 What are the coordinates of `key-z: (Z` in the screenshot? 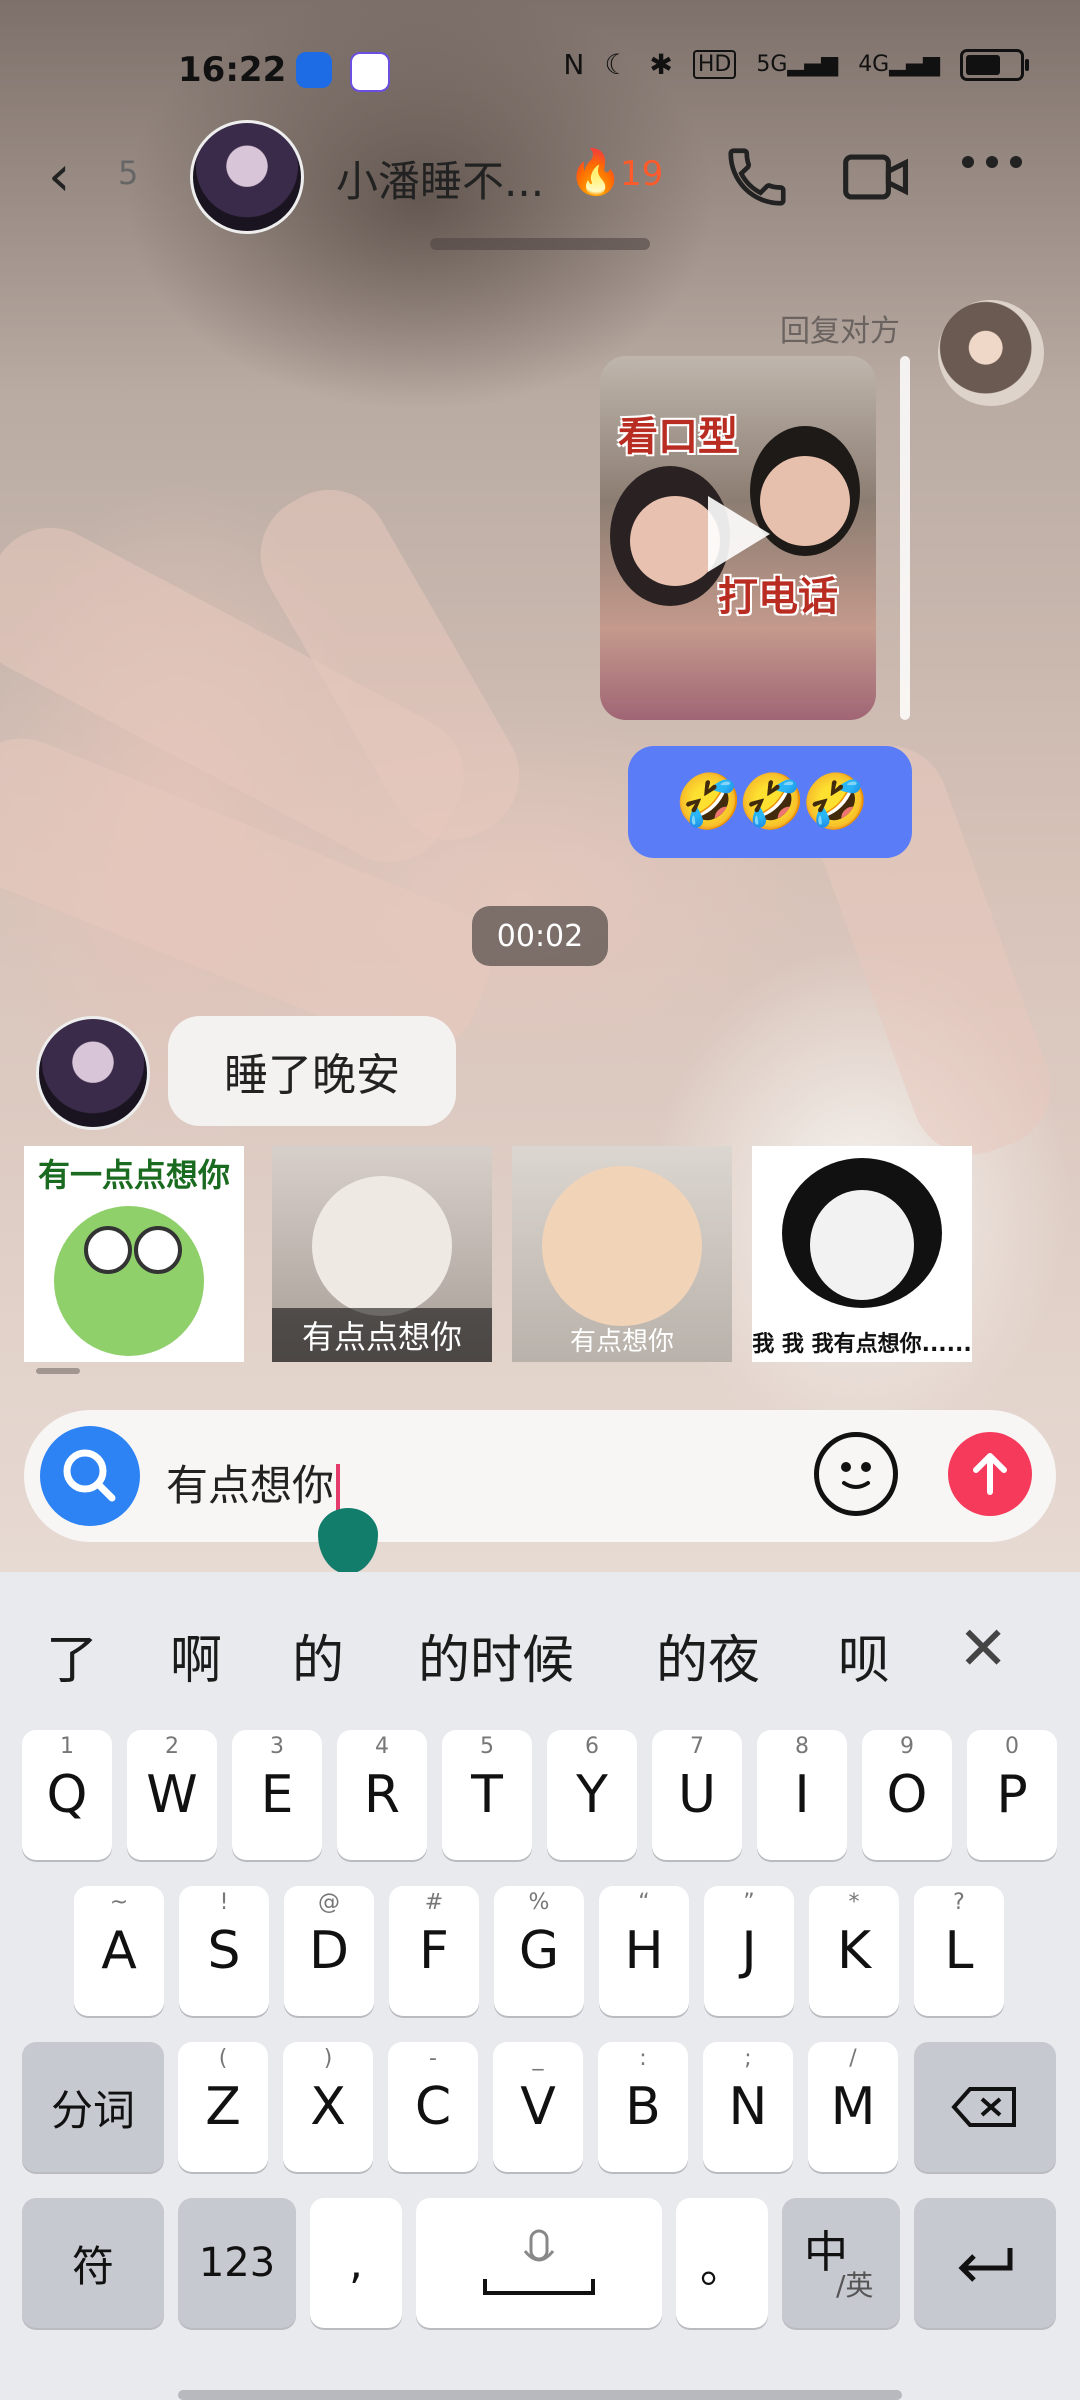 It's located at (223, 2107).